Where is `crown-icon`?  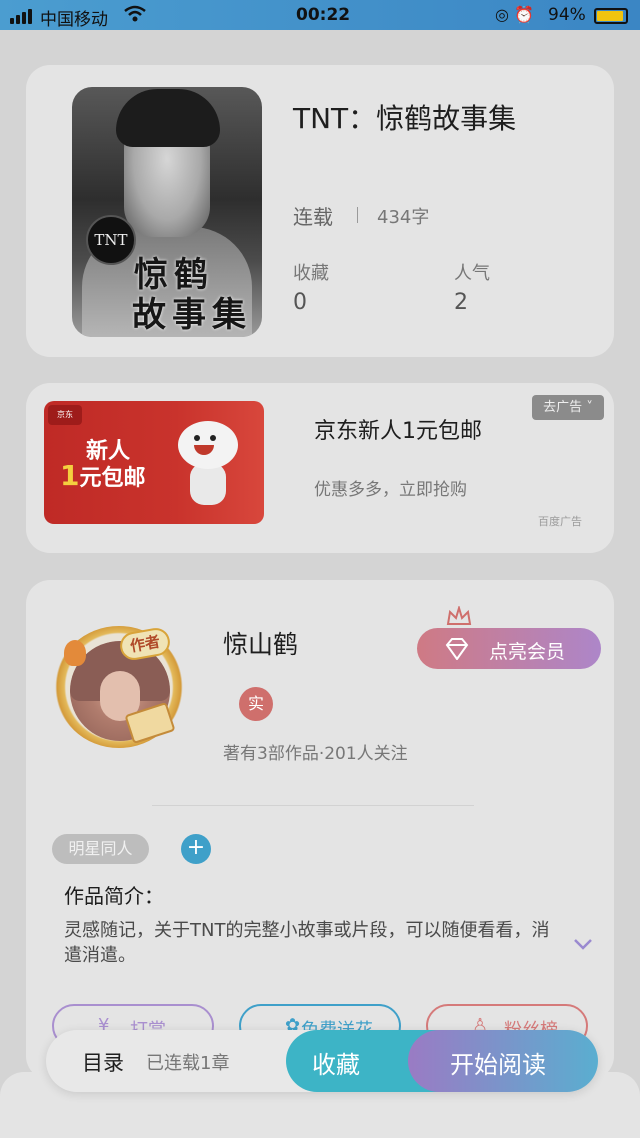
crown-icon is located at coordinates (459, 615).